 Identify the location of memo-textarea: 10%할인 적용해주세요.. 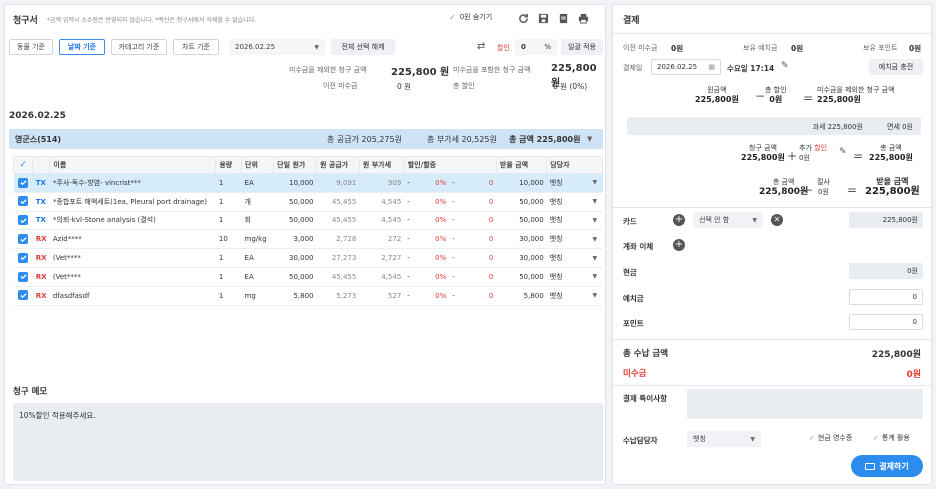
(308, 442).